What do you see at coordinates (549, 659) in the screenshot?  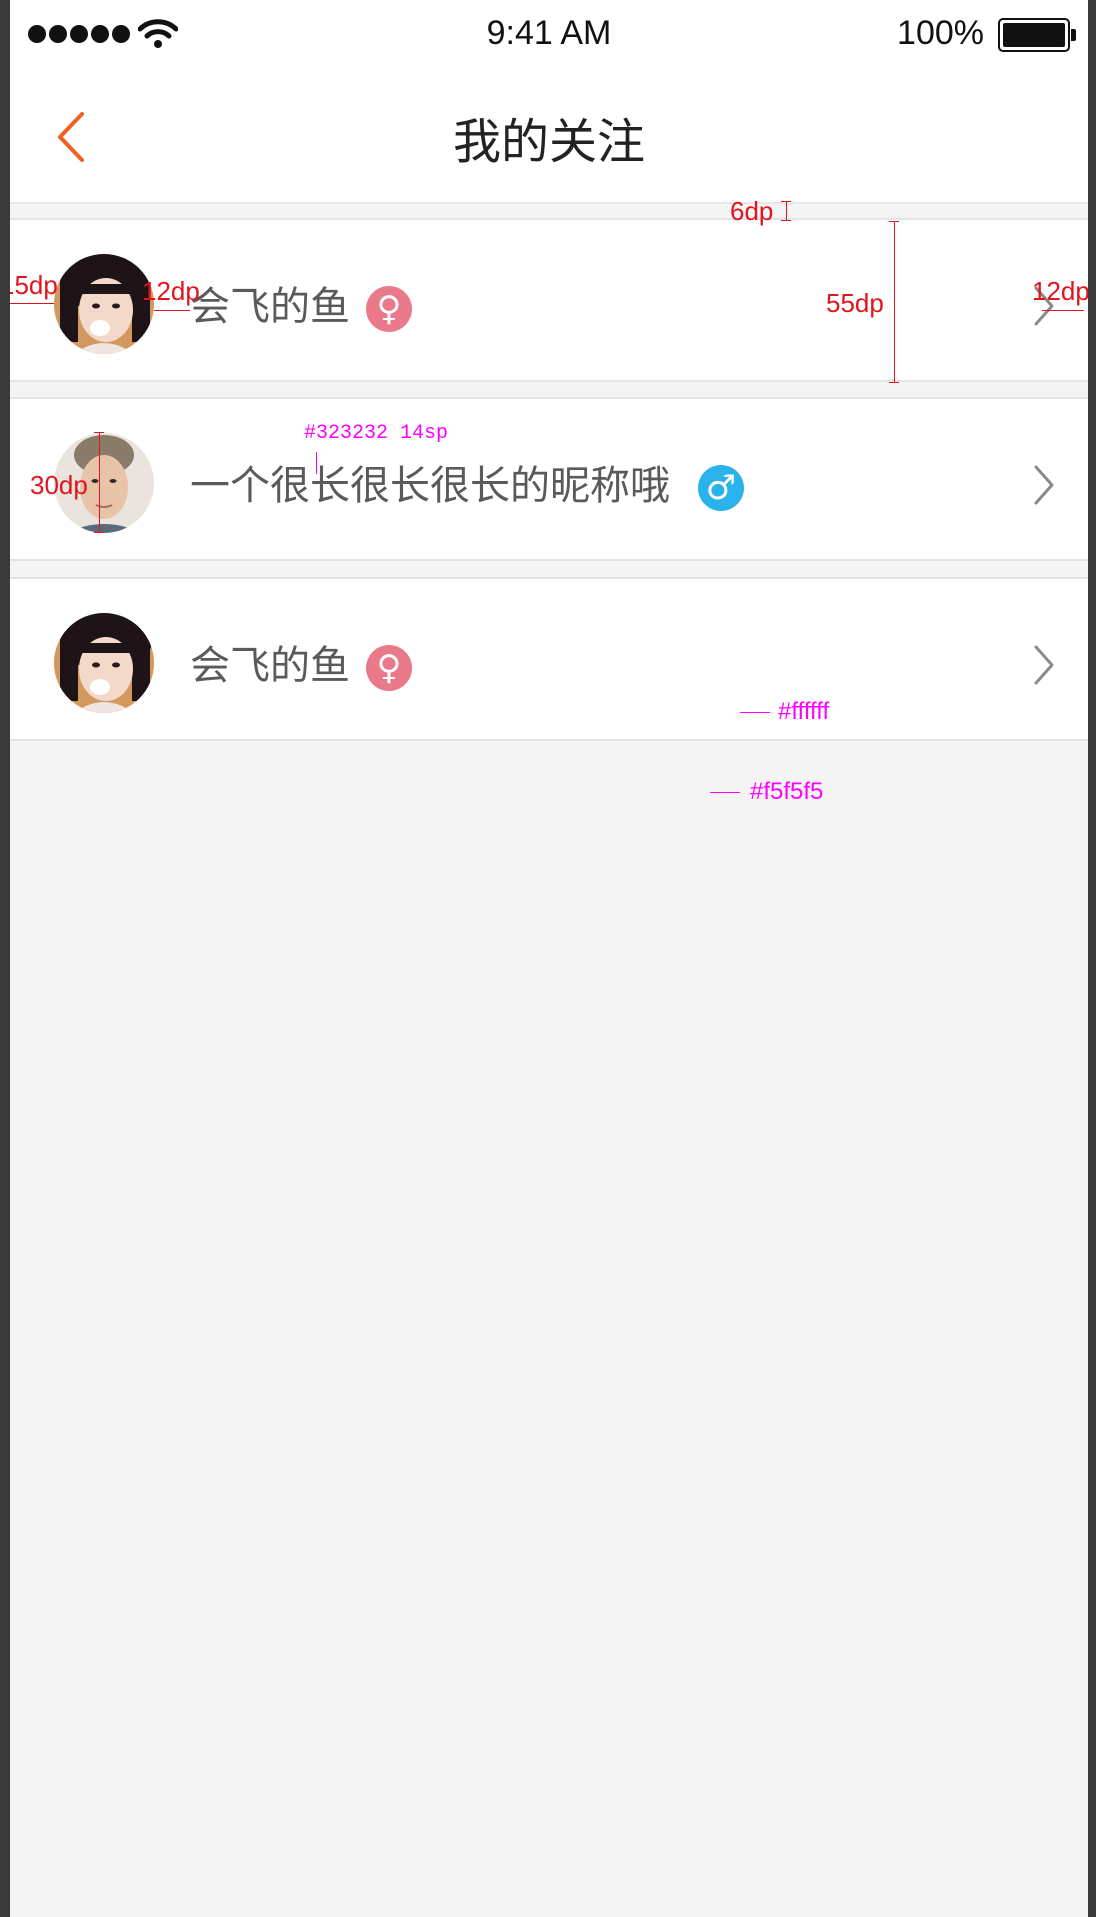 I see `list-item: 会飞的鱼 ♀` at bounding box center [549, 659].